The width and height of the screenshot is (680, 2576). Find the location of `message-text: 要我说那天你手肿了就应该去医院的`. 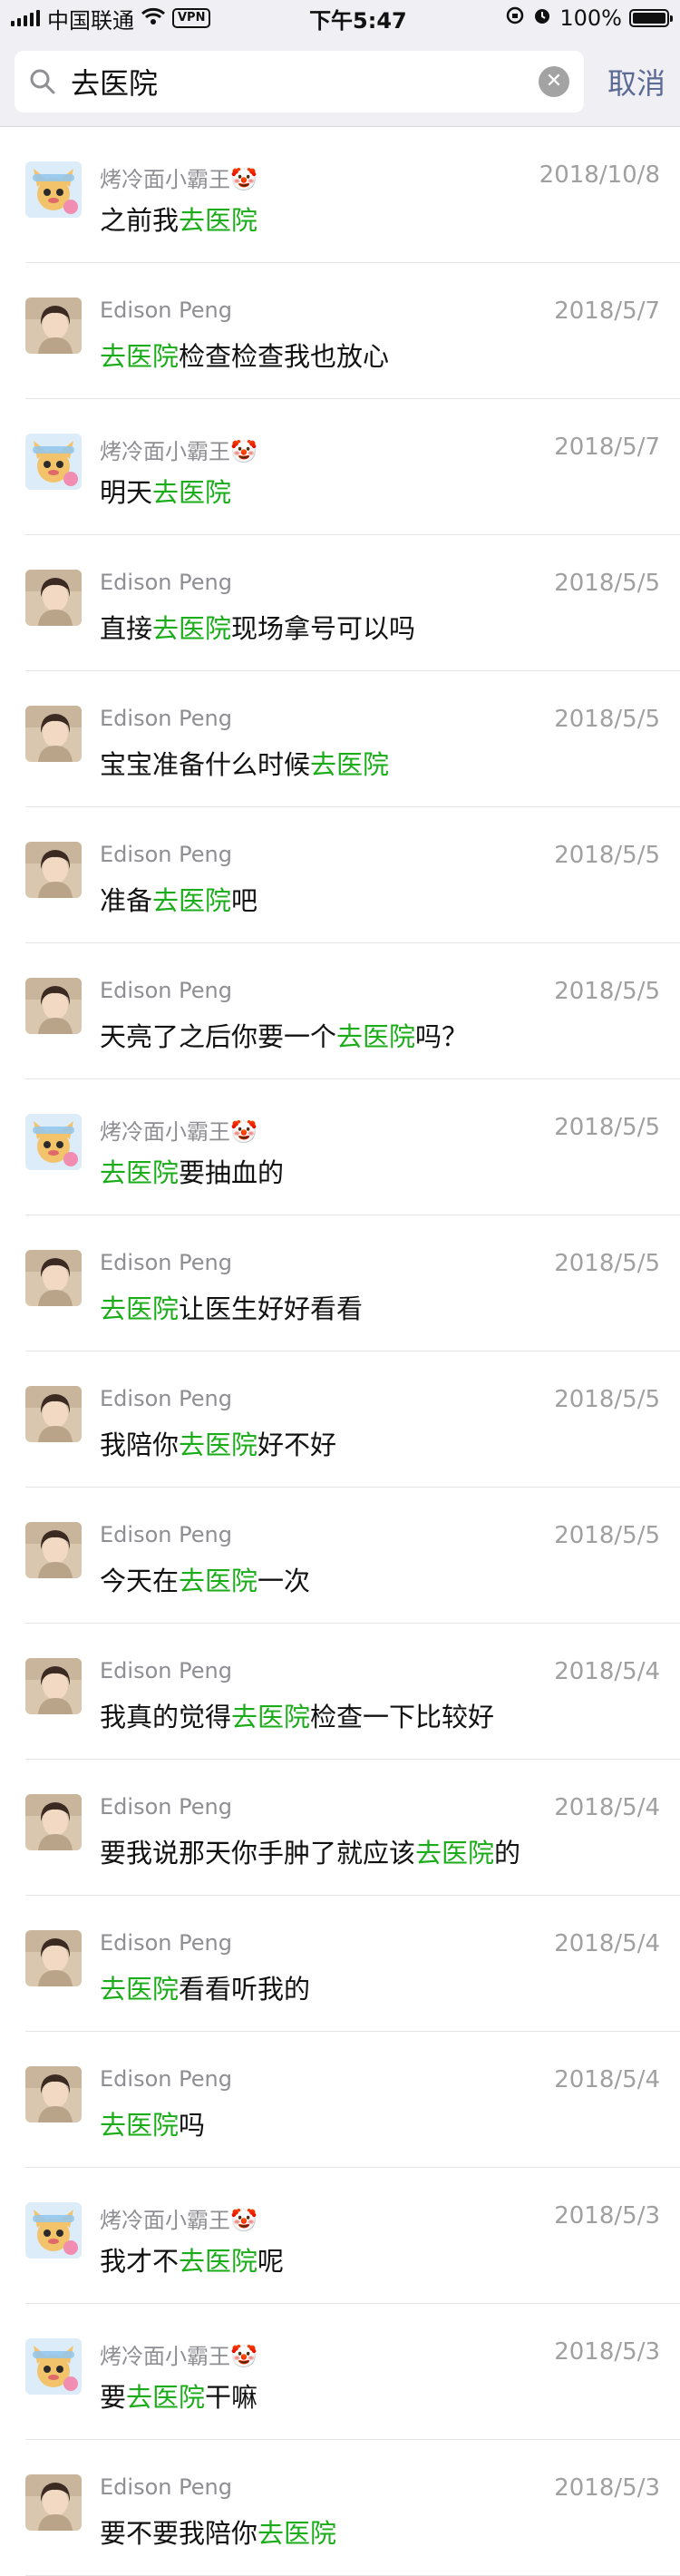

message-text: 要我说那天你手肿了就应该去医院的 is located at coordinates (310, 1851).